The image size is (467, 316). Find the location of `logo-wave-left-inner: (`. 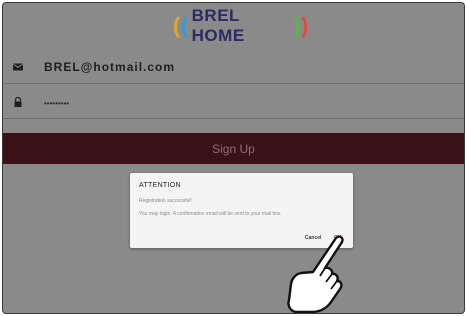

logo-wave-left-inner: ( is located at coordinates (184, 25).